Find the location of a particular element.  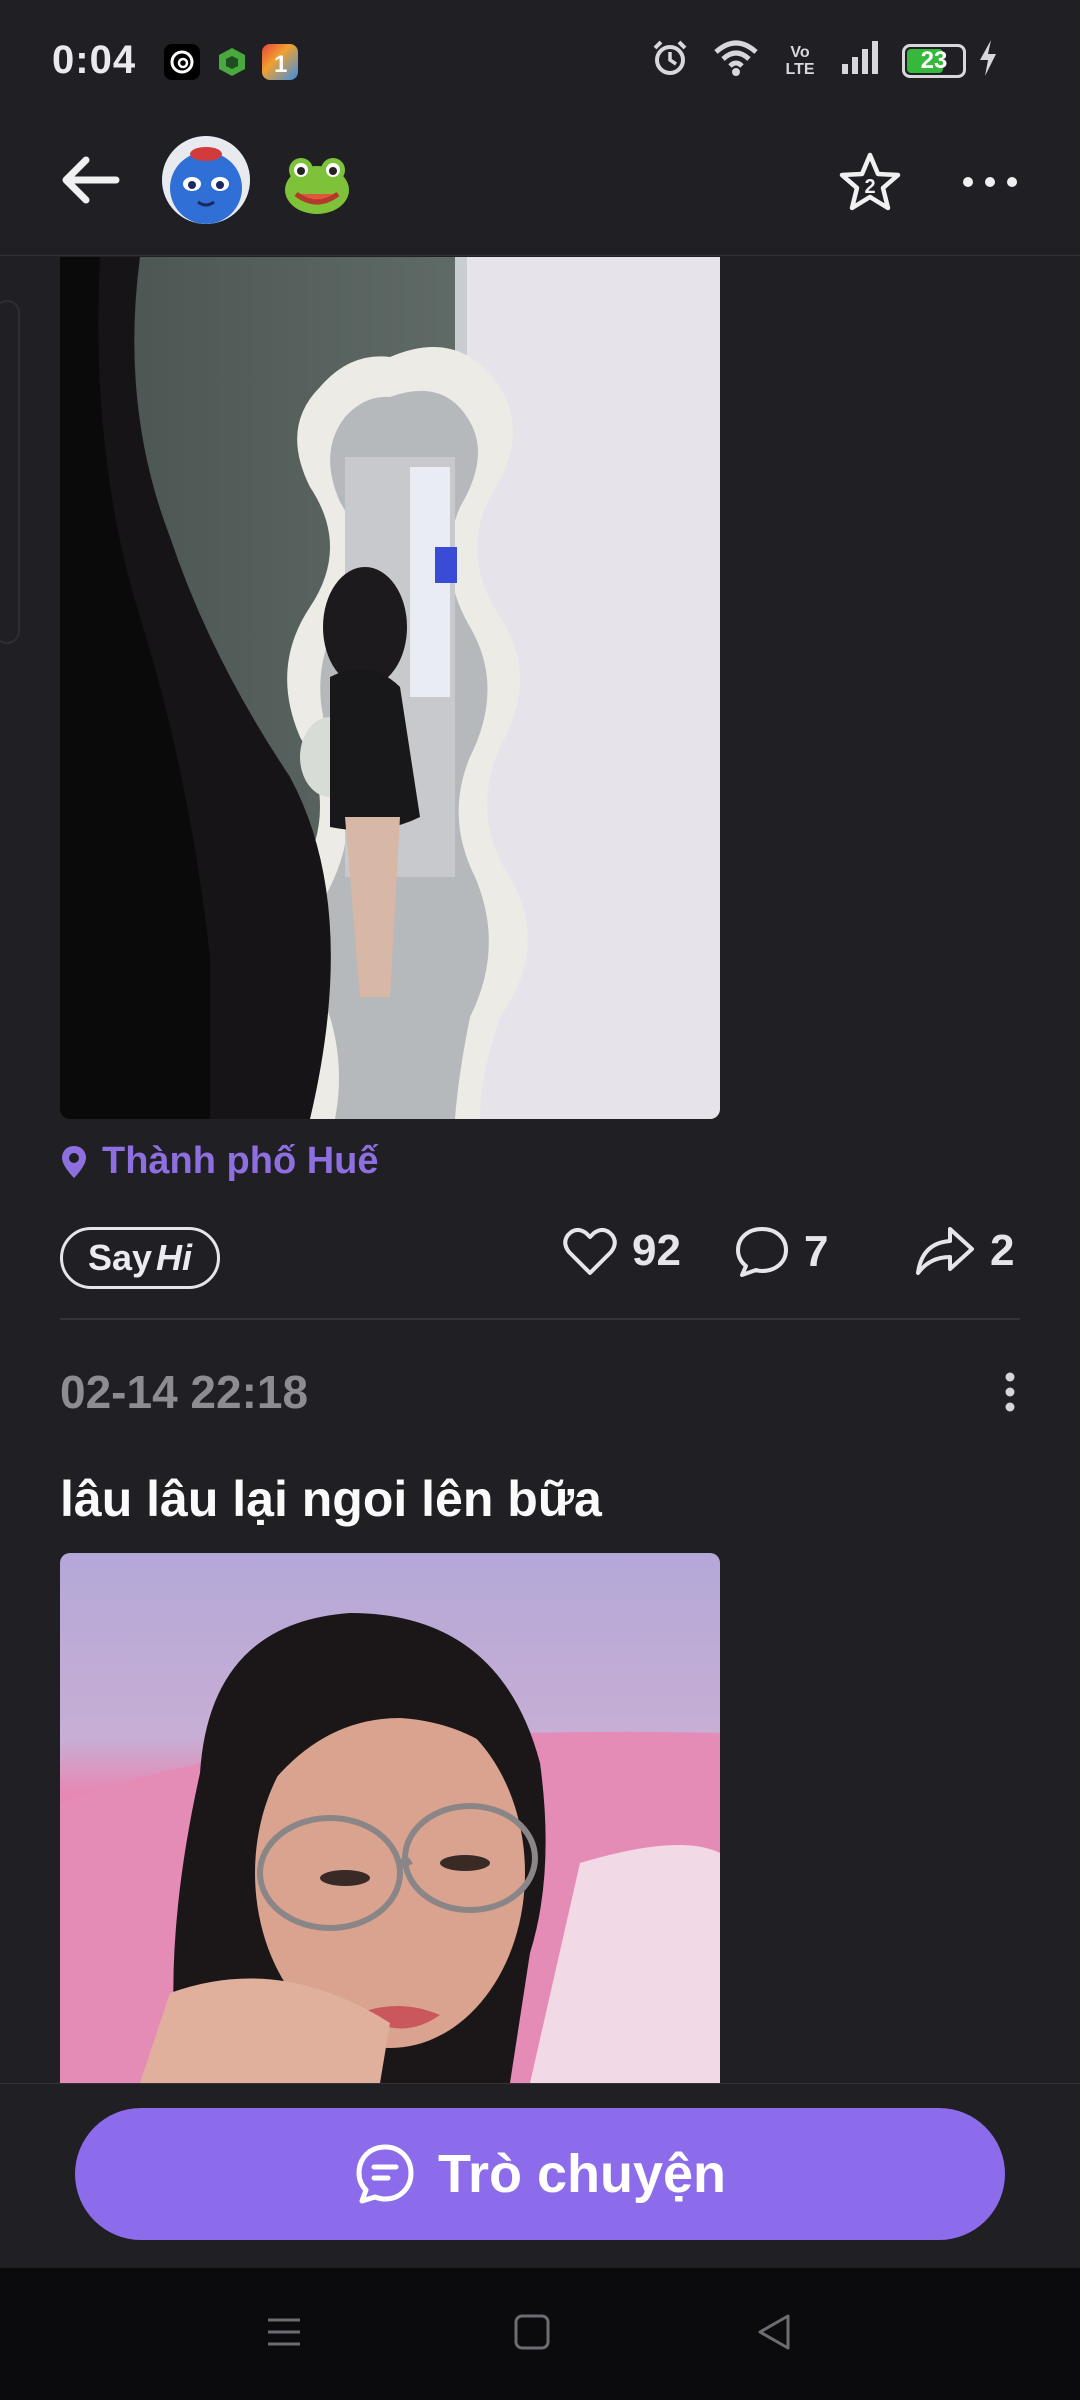

share-icon is located at coordinates (945, 1251).